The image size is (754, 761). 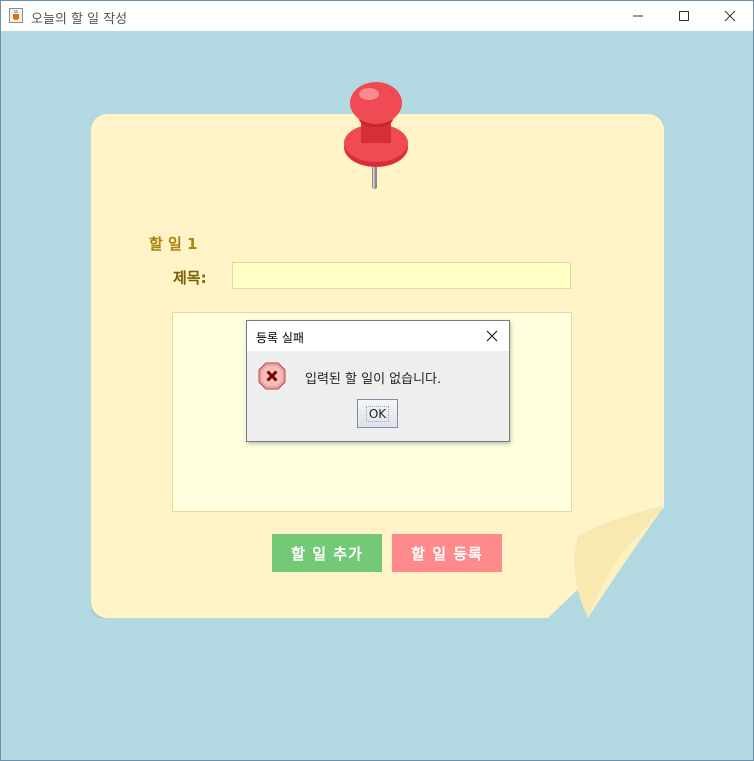 I want to click on close-button, so click(x=730, y=16).